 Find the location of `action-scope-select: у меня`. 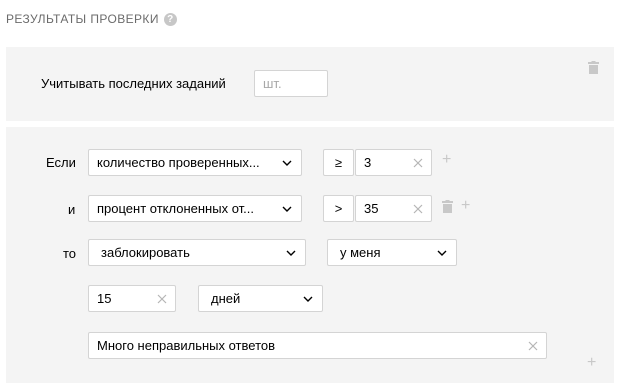

action-scope-select: у меня is located at coordinates (392, 252).